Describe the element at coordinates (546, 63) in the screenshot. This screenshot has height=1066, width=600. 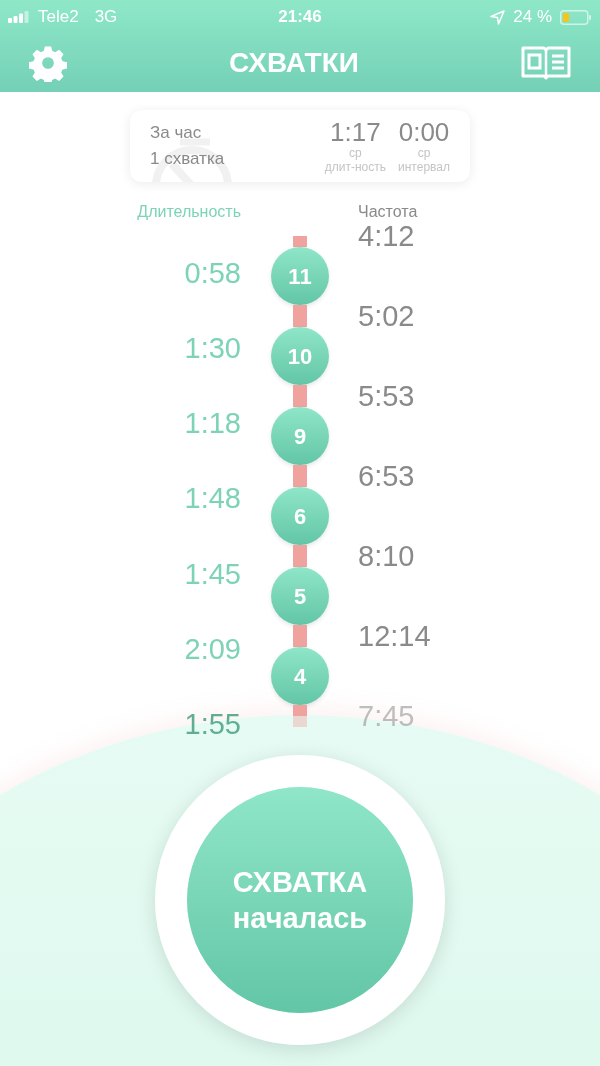
I see `open-book-icon` at that location.